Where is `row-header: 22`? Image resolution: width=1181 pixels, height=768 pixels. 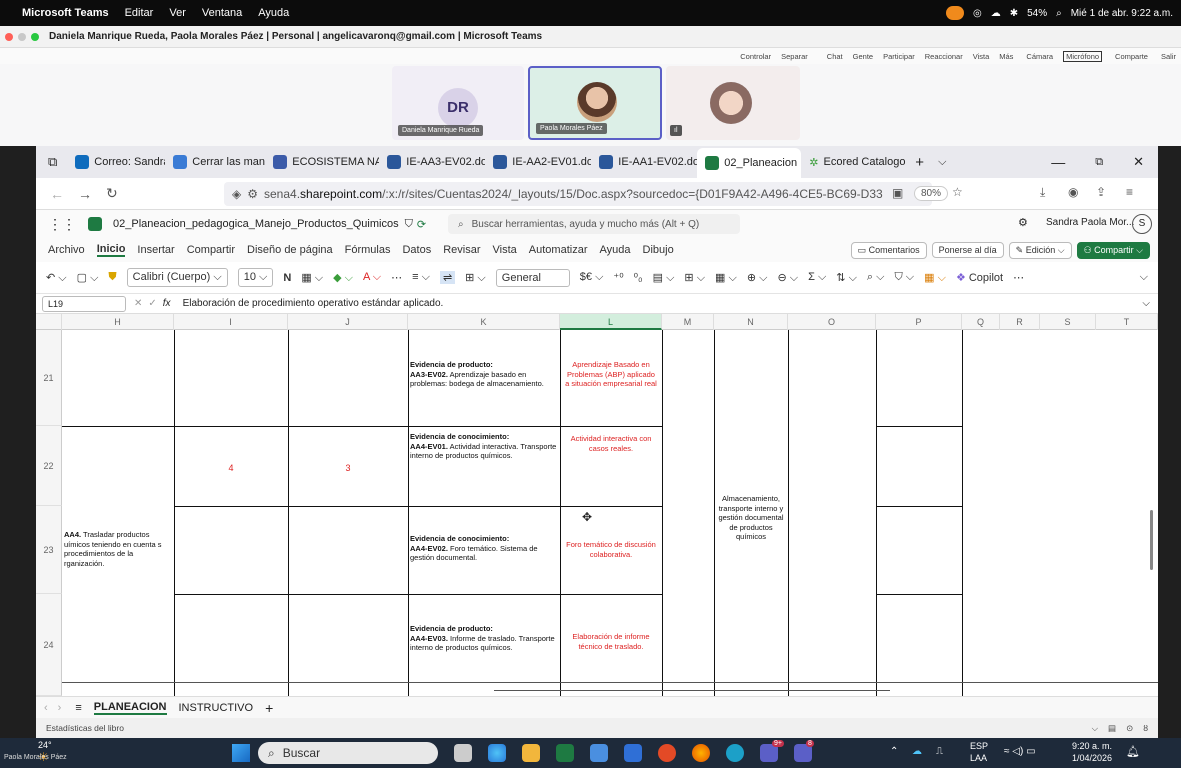 row-header: 22 is located at coordinates (49, 466).